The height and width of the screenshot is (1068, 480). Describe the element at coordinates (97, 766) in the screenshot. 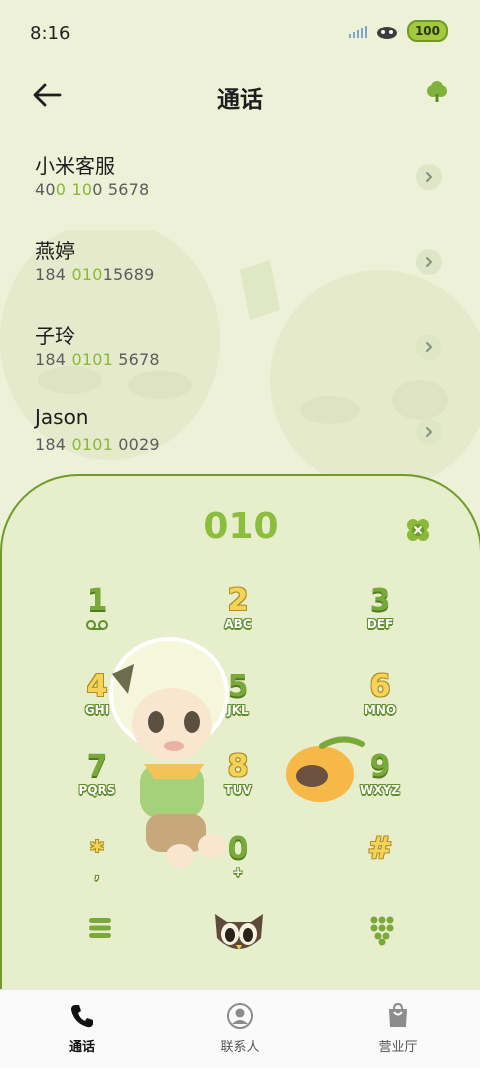

I see `key-digit: 7` at that location.